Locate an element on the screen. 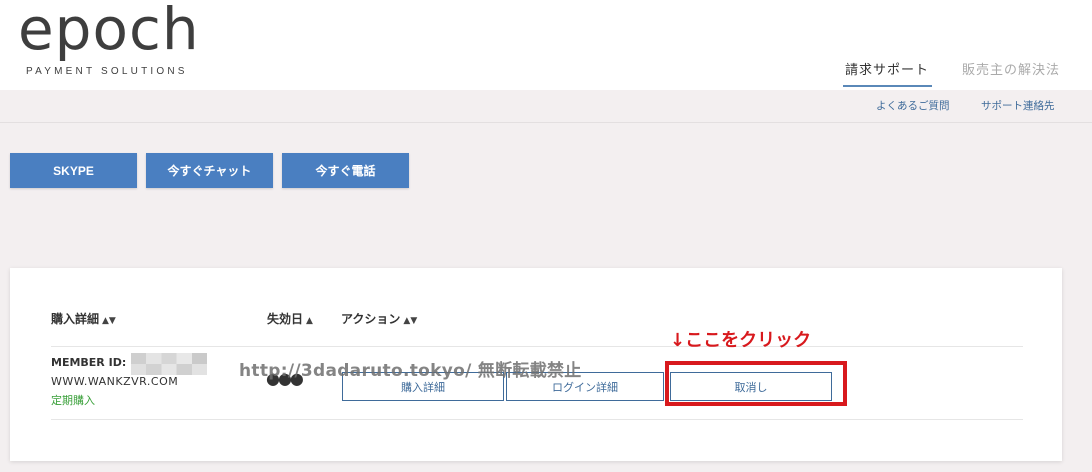 The height and width of the screenshot is (472, 1092). sort-ascending-icon: ▲ is located at coordinates (309, 321).